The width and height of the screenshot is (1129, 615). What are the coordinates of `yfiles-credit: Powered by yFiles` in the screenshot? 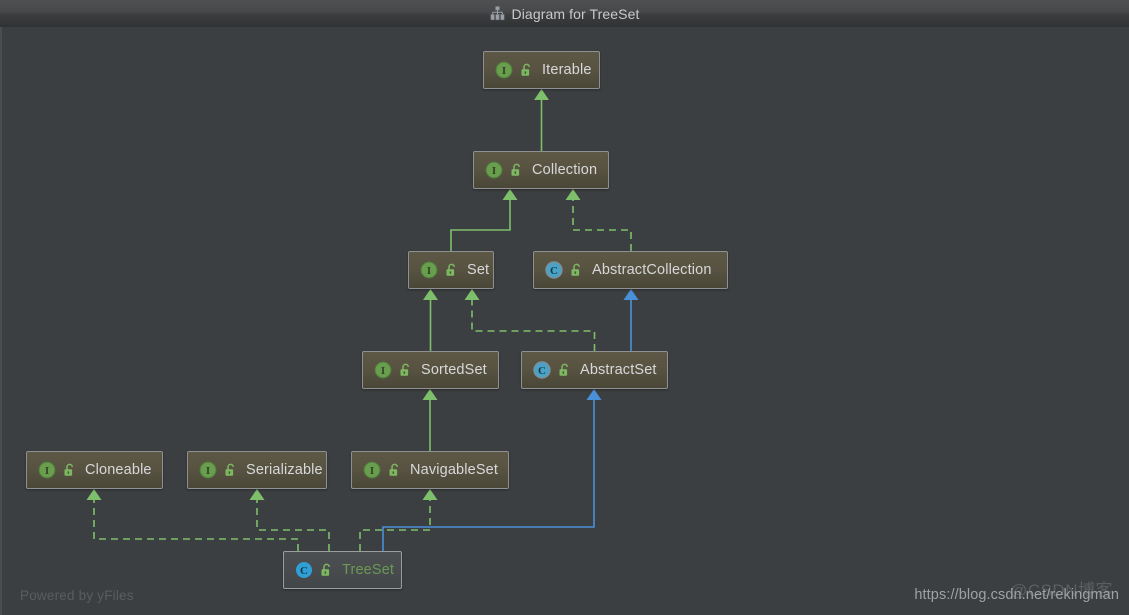 It's located at (77, 595).